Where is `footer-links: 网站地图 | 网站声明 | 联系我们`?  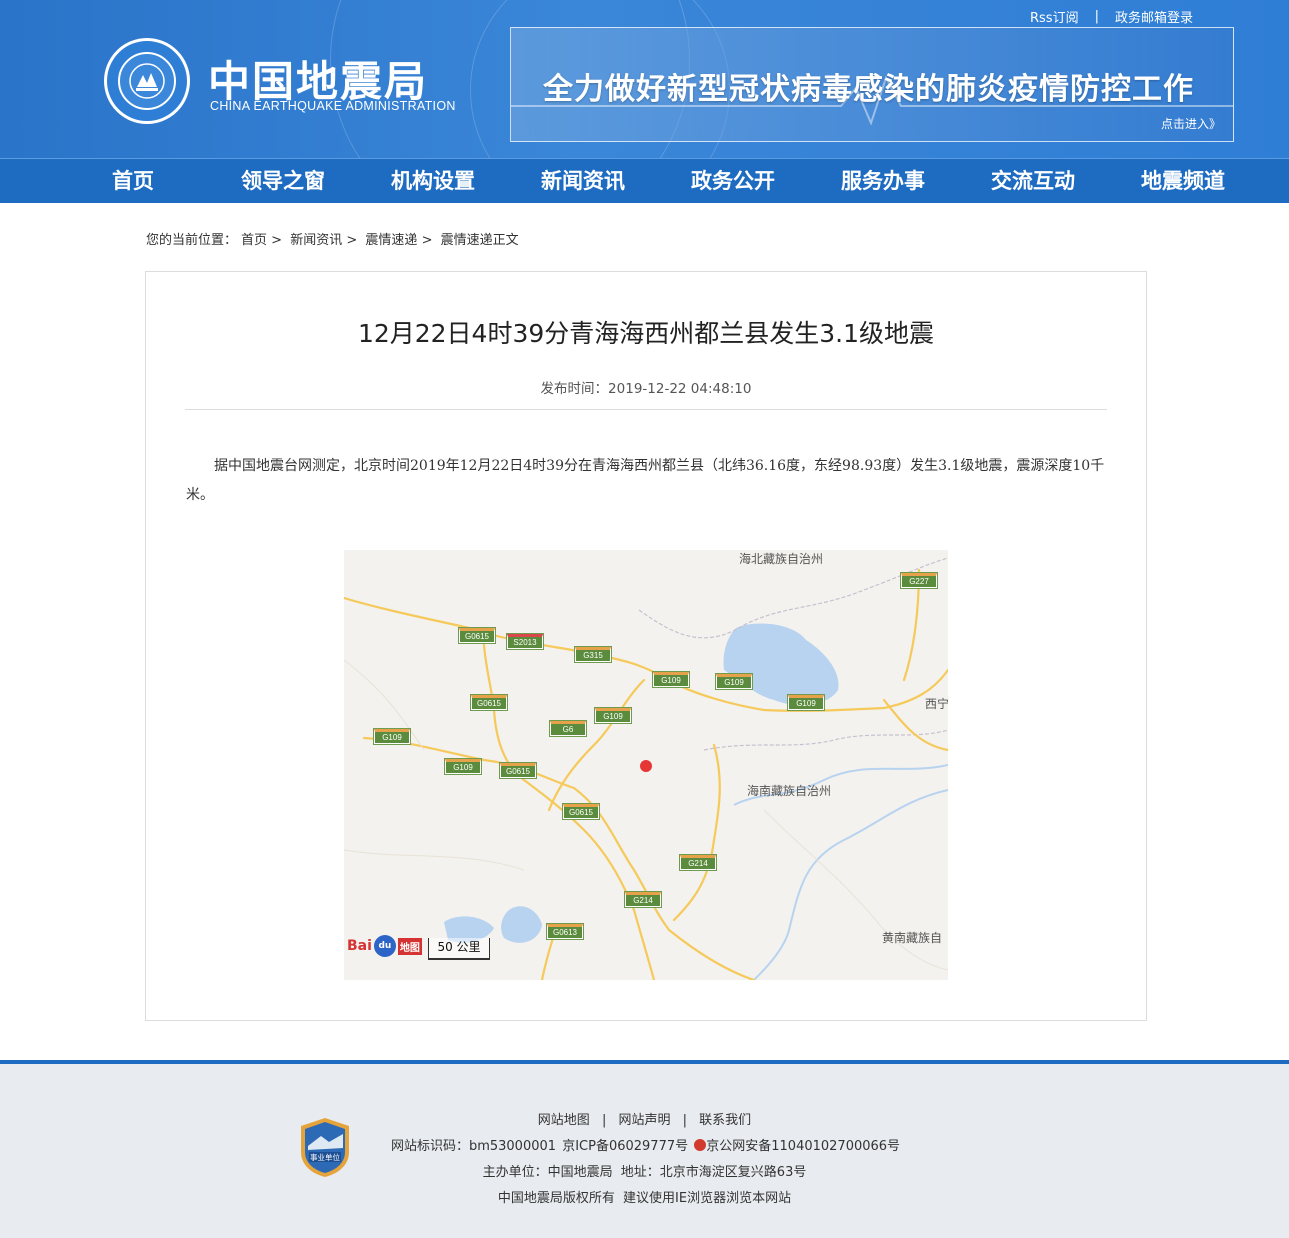 footer-links: 网站地图 | 网站声明 | 联系我们 is located at coordinates (644, 1118).